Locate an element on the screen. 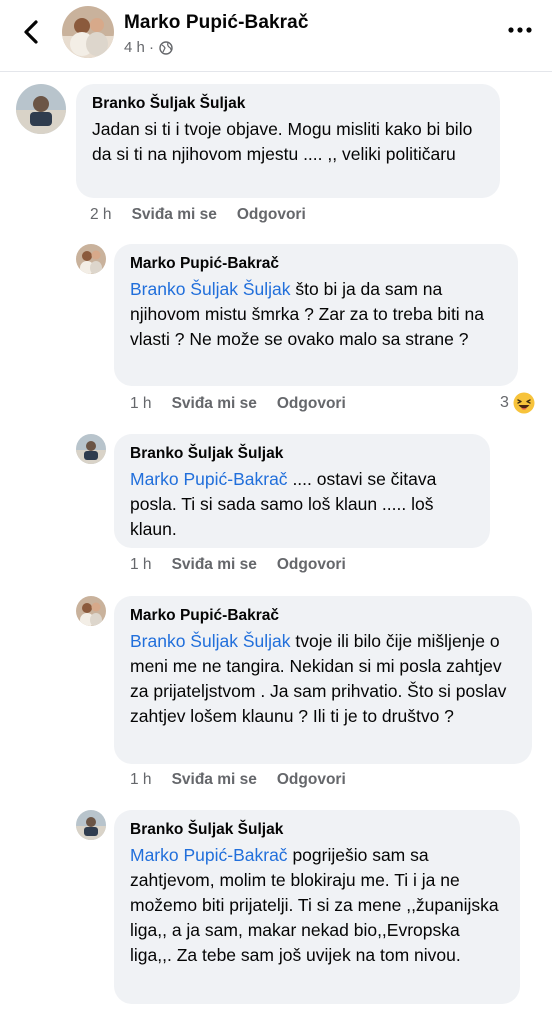  comment-actions: 2 h Sviđa mi se Odgovori is located at coordinates (198, 215).